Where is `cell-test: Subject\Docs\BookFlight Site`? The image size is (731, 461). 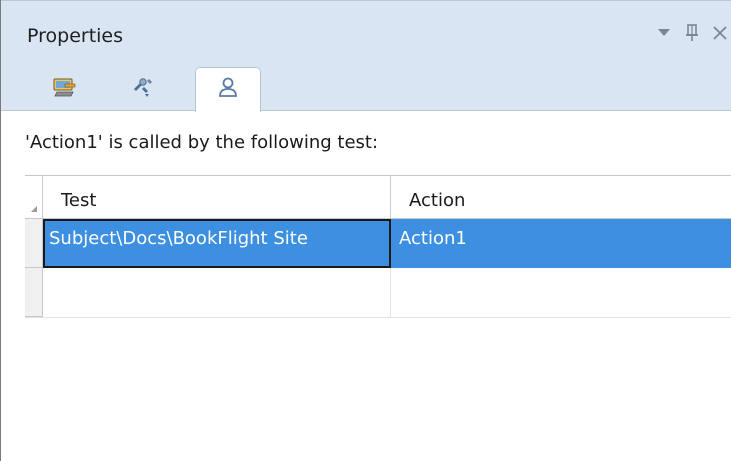 cell-test: Subject\Docs\BookFlight Site is located at coordinates (217, 243).